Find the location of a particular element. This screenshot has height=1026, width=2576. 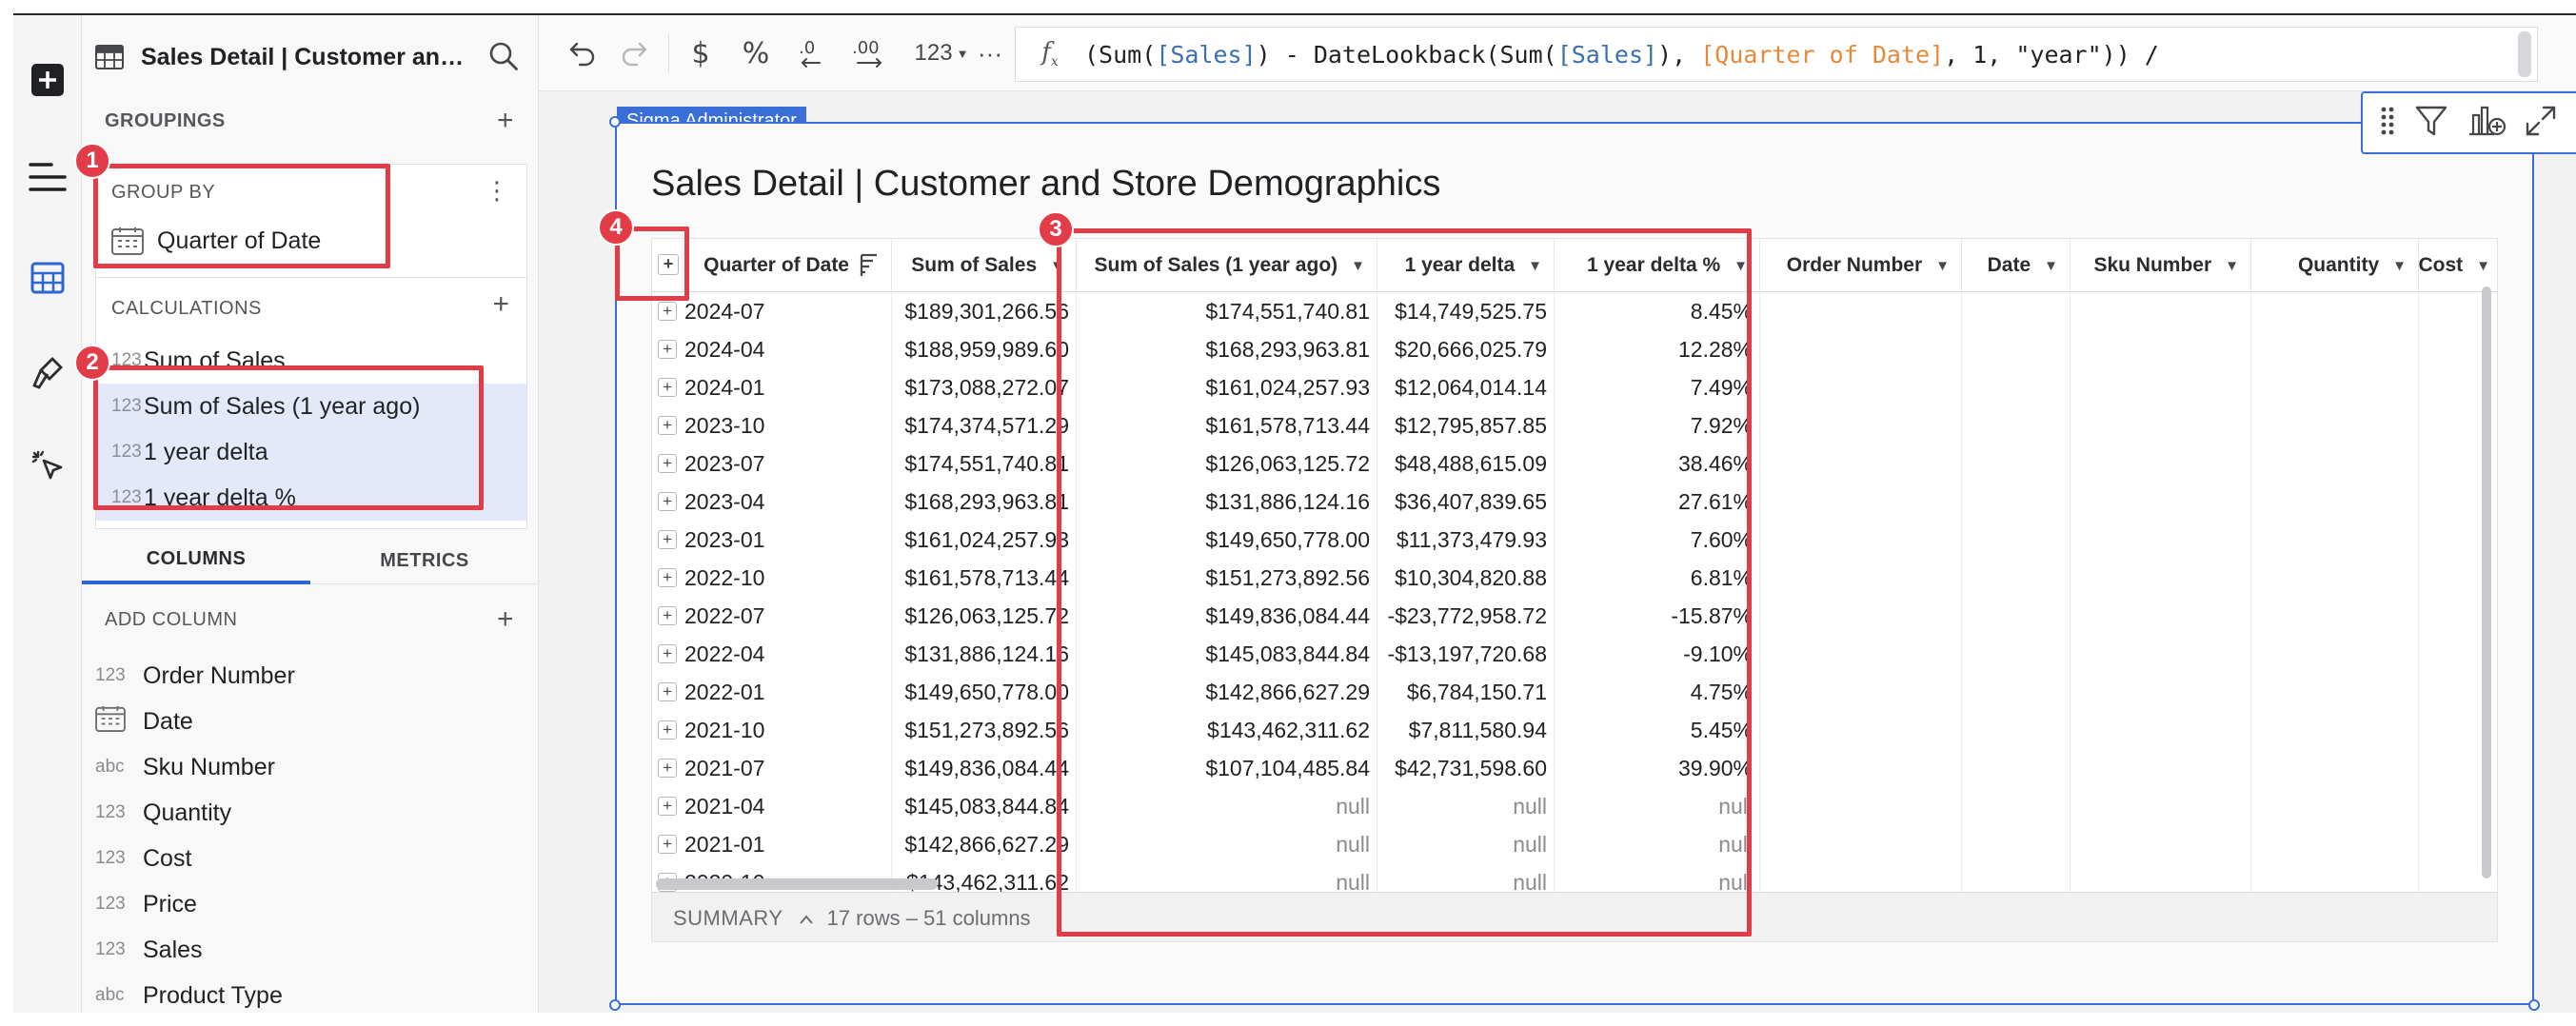

horizontal-scrollbar is located at coordinates (797, 884).